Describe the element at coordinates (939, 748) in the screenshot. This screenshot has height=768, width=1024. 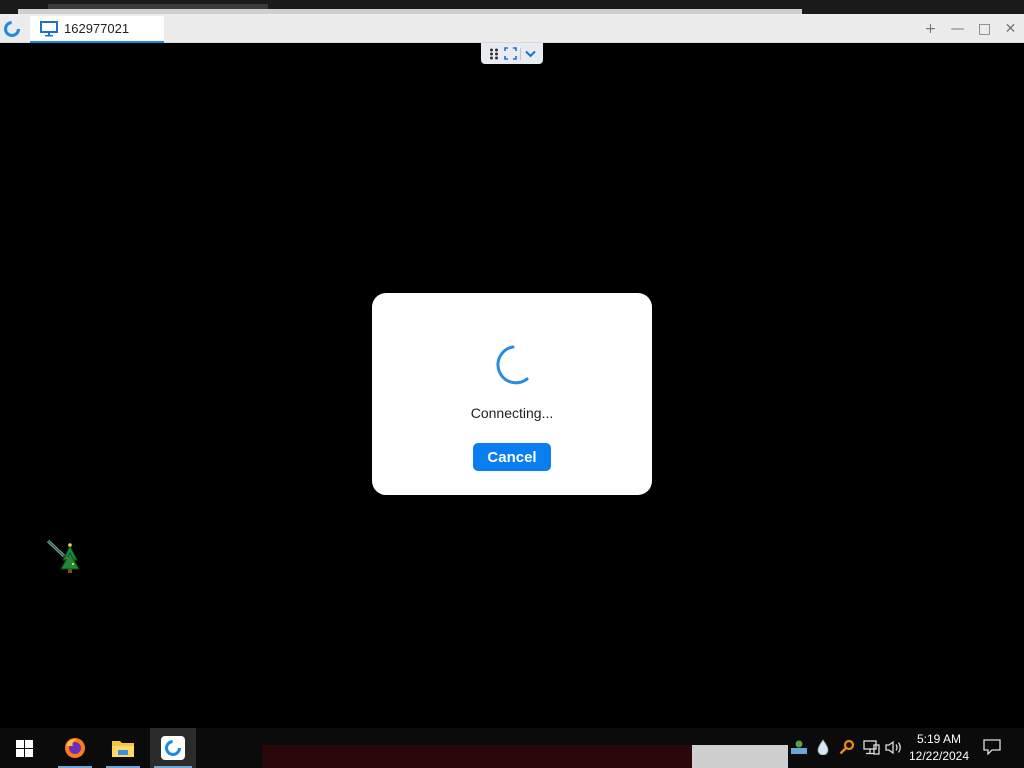
I see `taskbar-clock: 5:19 AM 12/22/2024` at that location.